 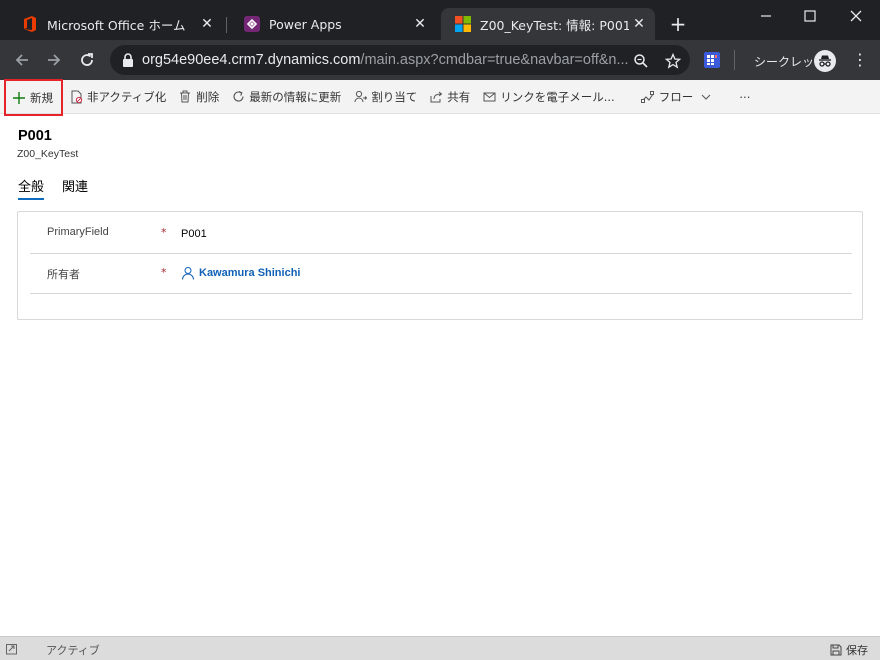 I want to click on maximize-button, so click(x=810, y=16).